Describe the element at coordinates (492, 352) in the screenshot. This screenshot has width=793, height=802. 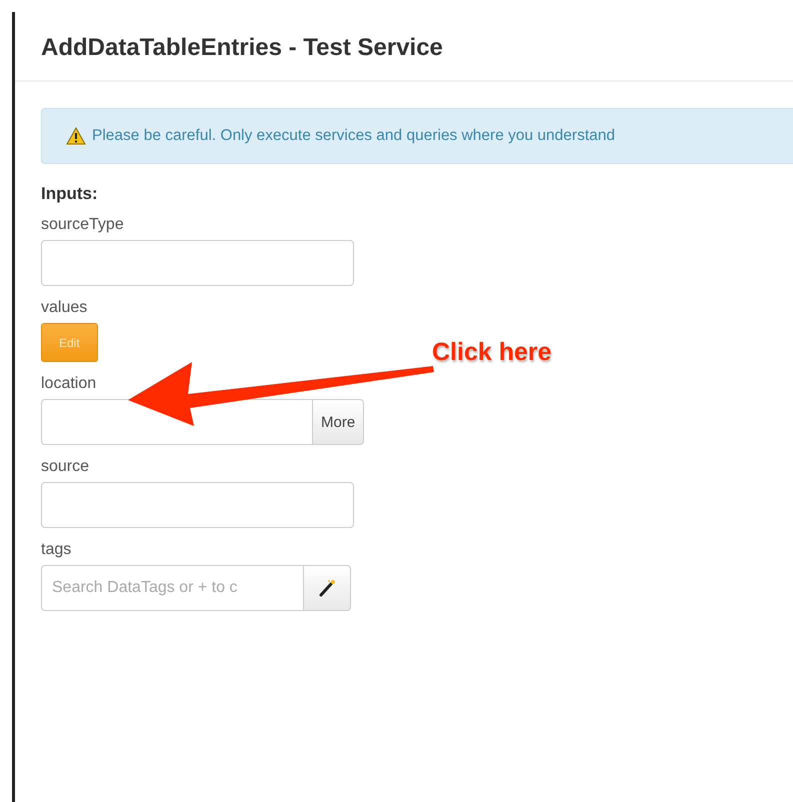
I see `annotation-label: Click here` at that location.